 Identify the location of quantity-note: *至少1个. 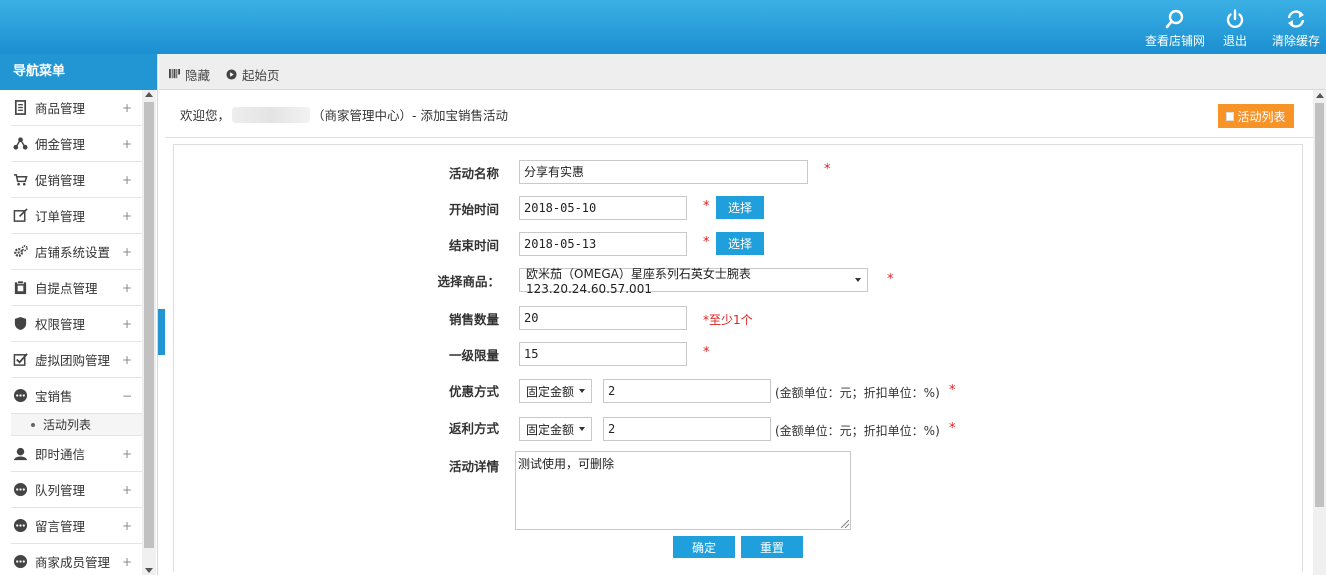
(728, 320).